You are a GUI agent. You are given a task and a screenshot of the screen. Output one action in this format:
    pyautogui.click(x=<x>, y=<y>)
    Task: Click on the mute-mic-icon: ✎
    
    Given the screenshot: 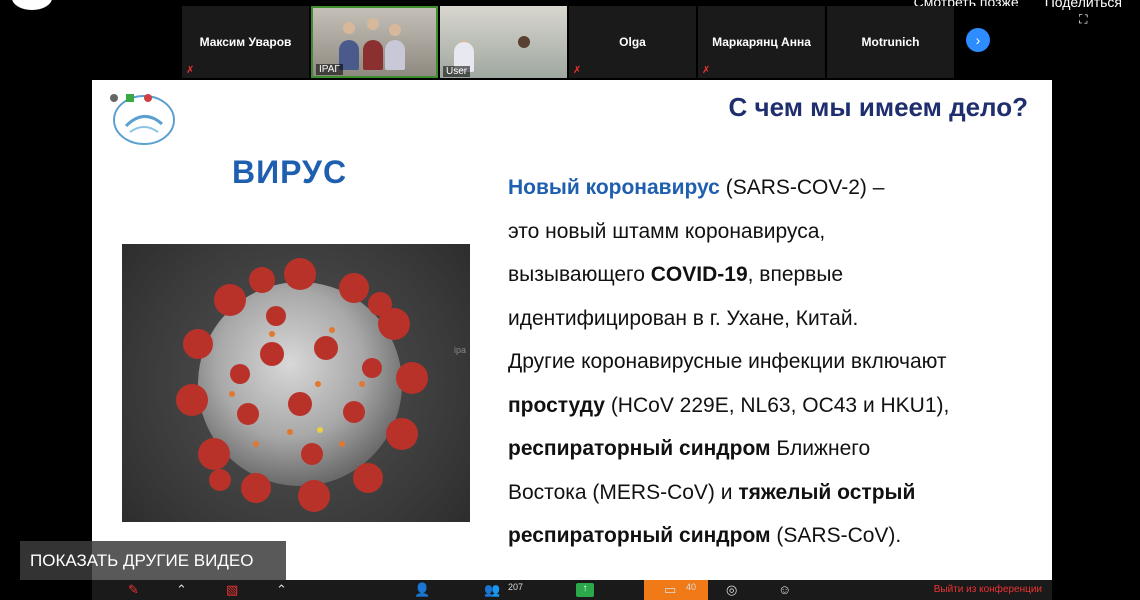 What is the action you would take?
    pyautogui.click(x=133, y=590)
    